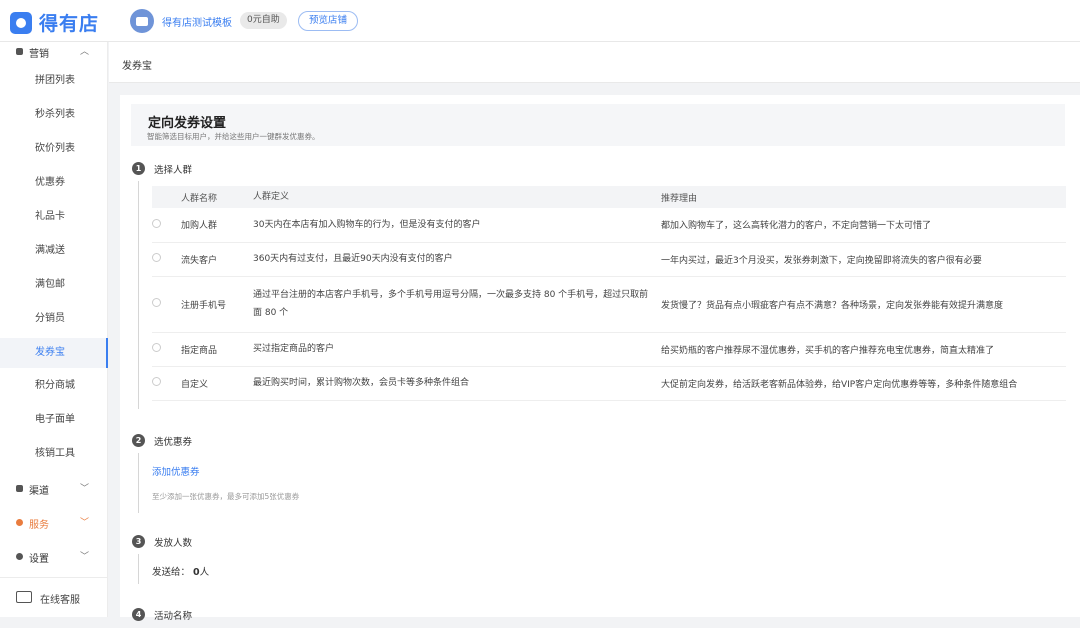  I want to click on store-avatar, so click(142, 21).